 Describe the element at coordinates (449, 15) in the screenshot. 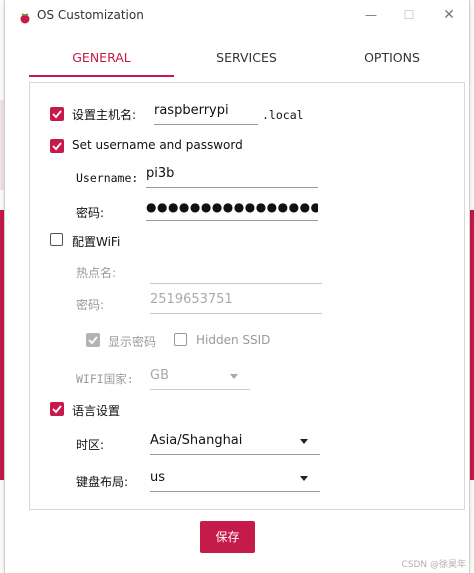

I see `close-icon: ✕` at that location.